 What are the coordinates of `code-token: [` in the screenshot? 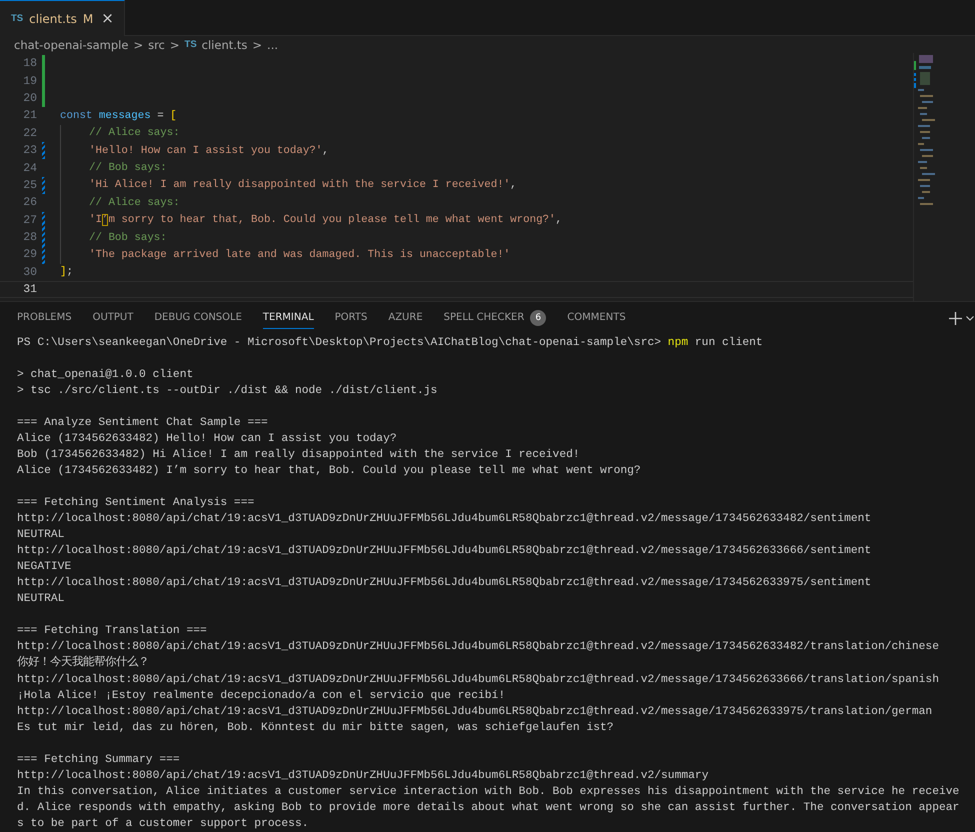 It's located at (173, 116).